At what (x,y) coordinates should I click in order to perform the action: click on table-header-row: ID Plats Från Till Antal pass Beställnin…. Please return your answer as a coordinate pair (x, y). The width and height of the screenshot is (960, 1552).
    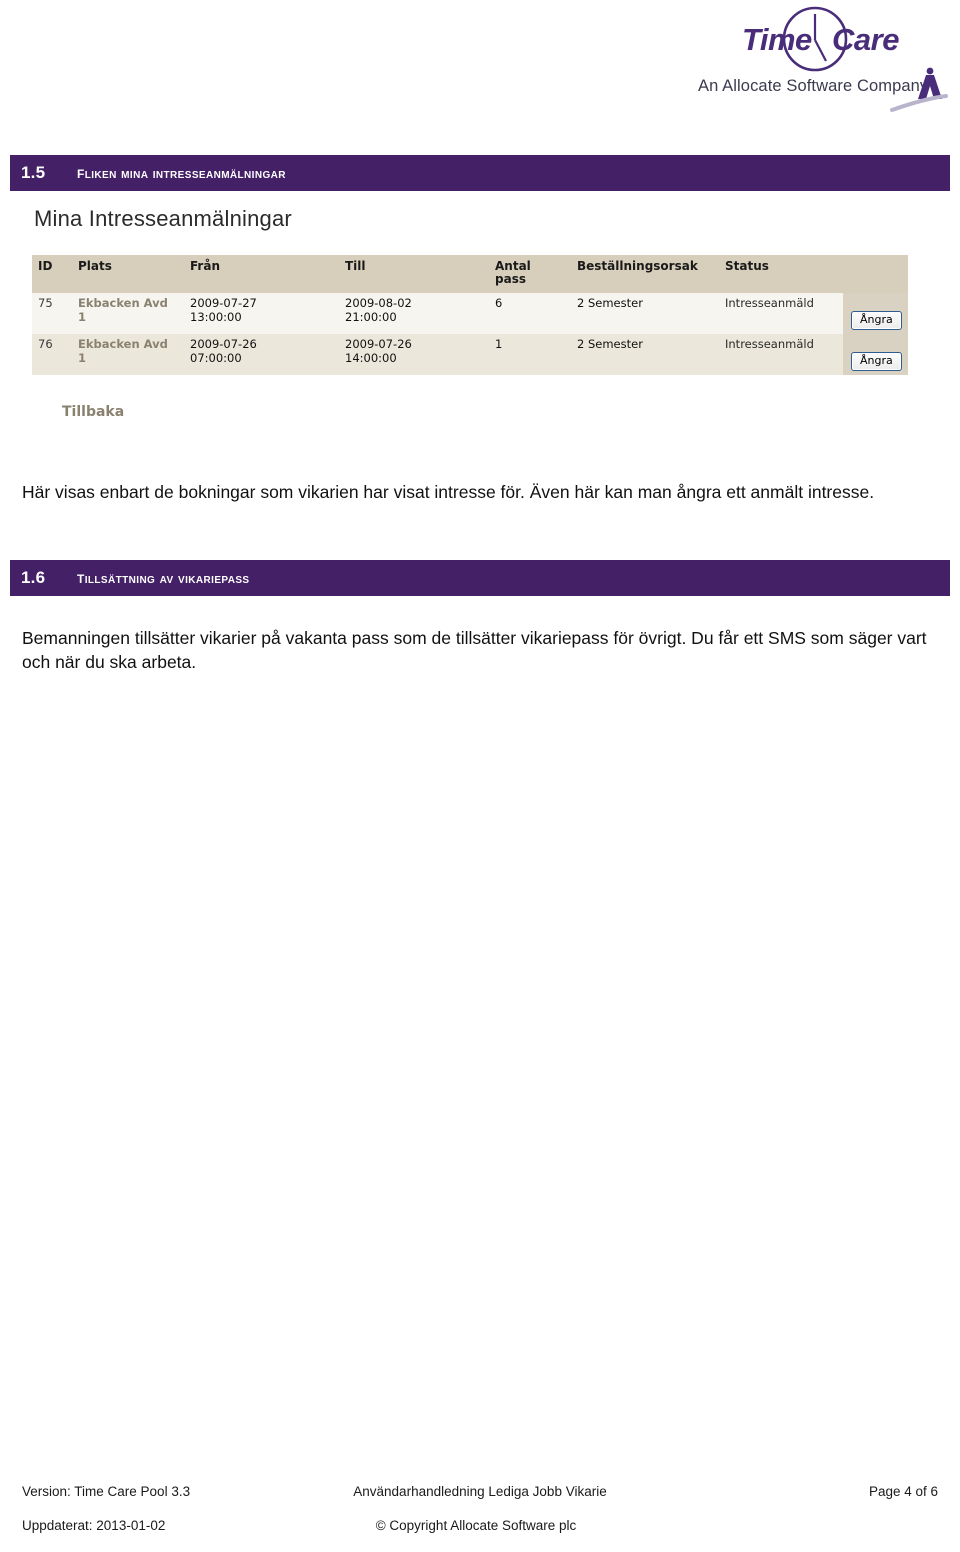
    Looking at the image, I should click on (470, 274).